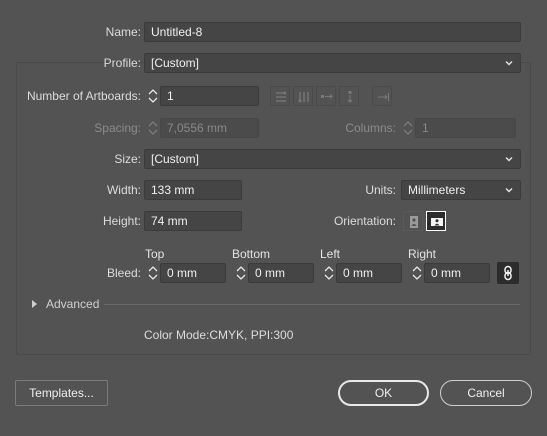  What do you see at coordinates (209, 128) in the screenshot?
I see `spacing-field: 7,0556 mm` at bounding box center [209, 128].